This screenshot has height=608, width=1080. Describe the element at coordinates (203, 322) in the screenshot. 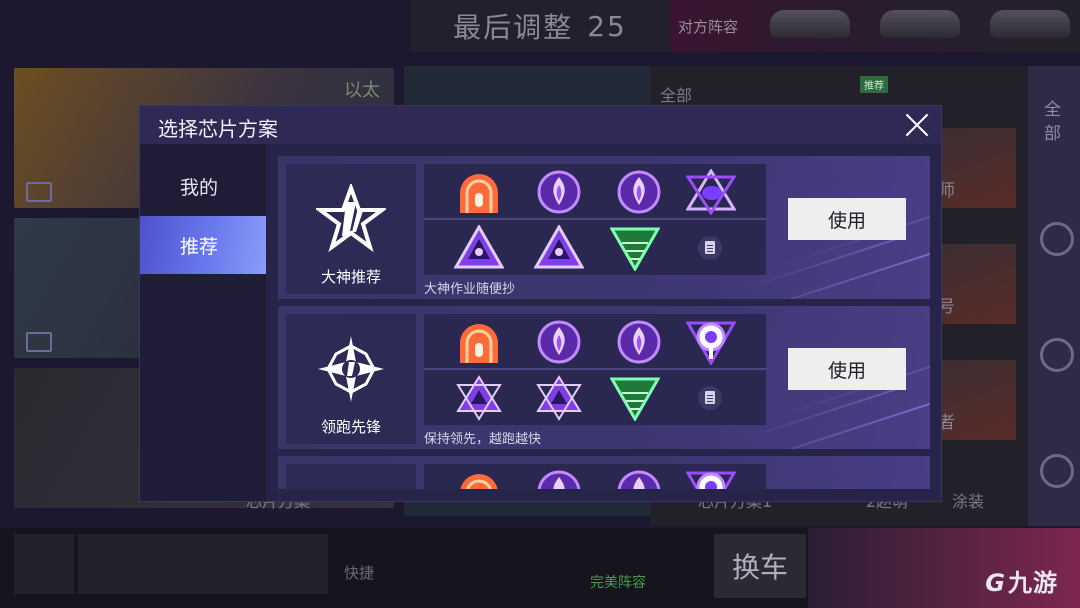

I see `plan-source-tabs: 我的 推荐` at that location.